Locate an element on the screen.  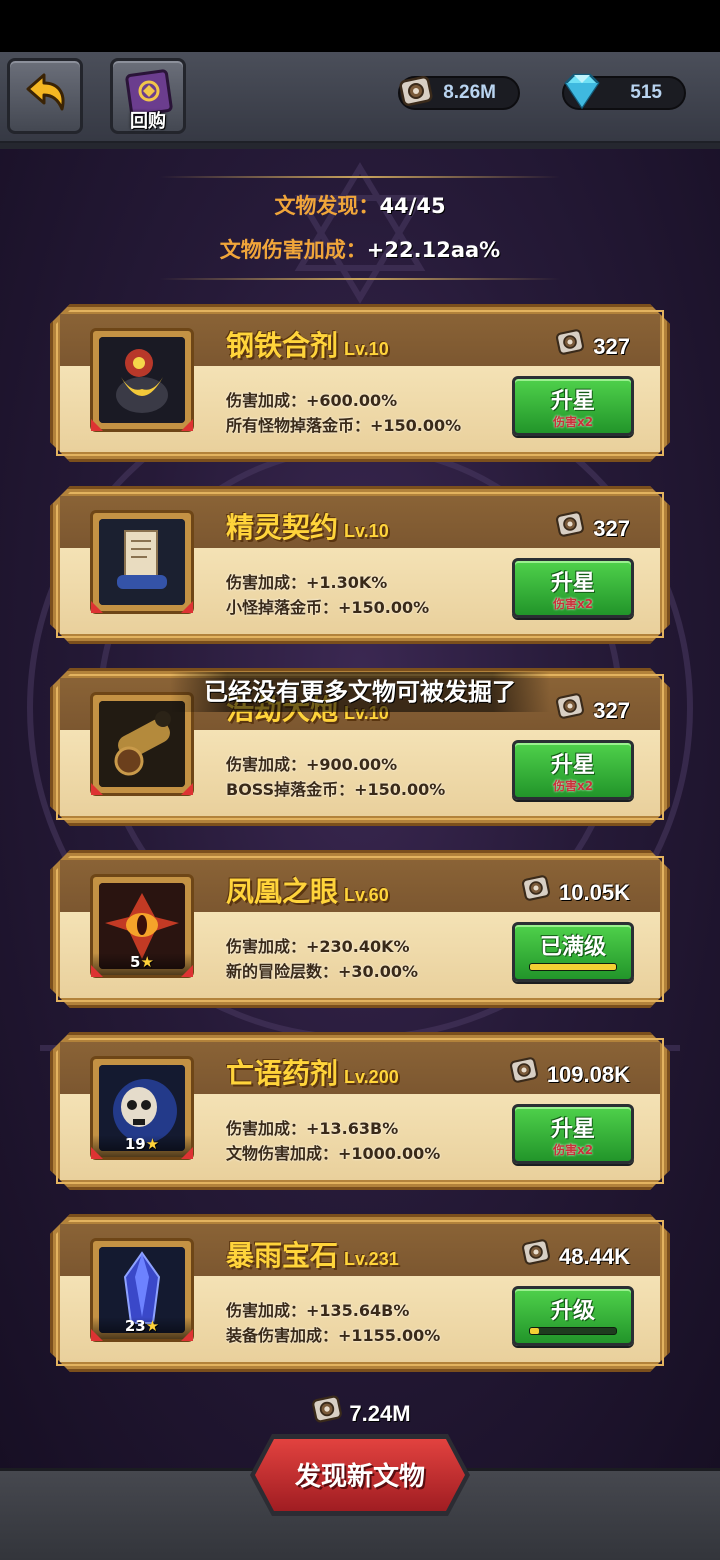
upgrade-cost: 109.08K is located at coordinates (568, 1076).